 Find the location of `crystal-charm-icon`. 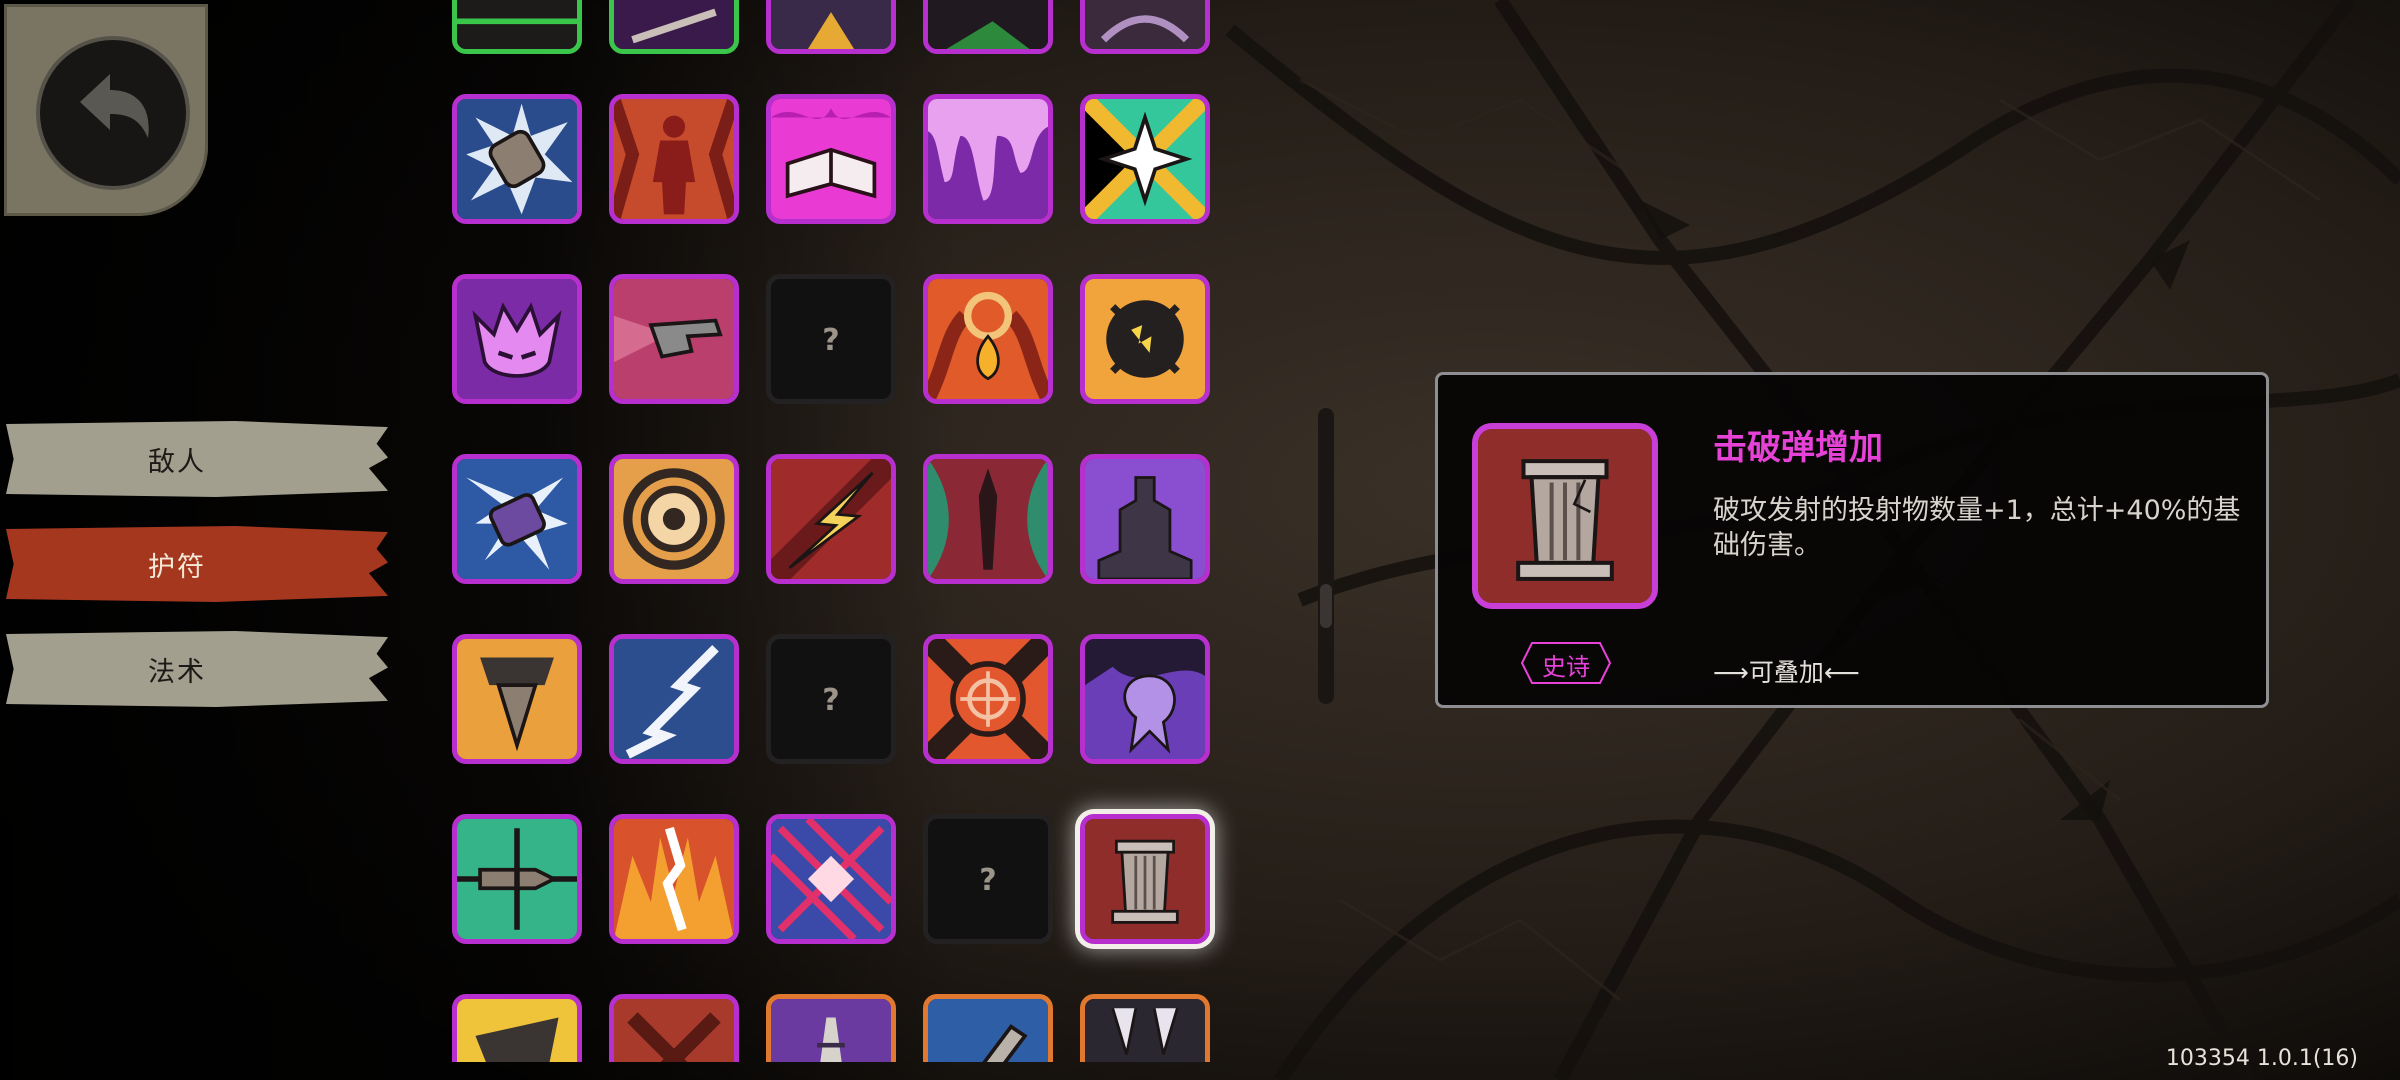

crystal-charm-icon is located at coordinates (517, 519).